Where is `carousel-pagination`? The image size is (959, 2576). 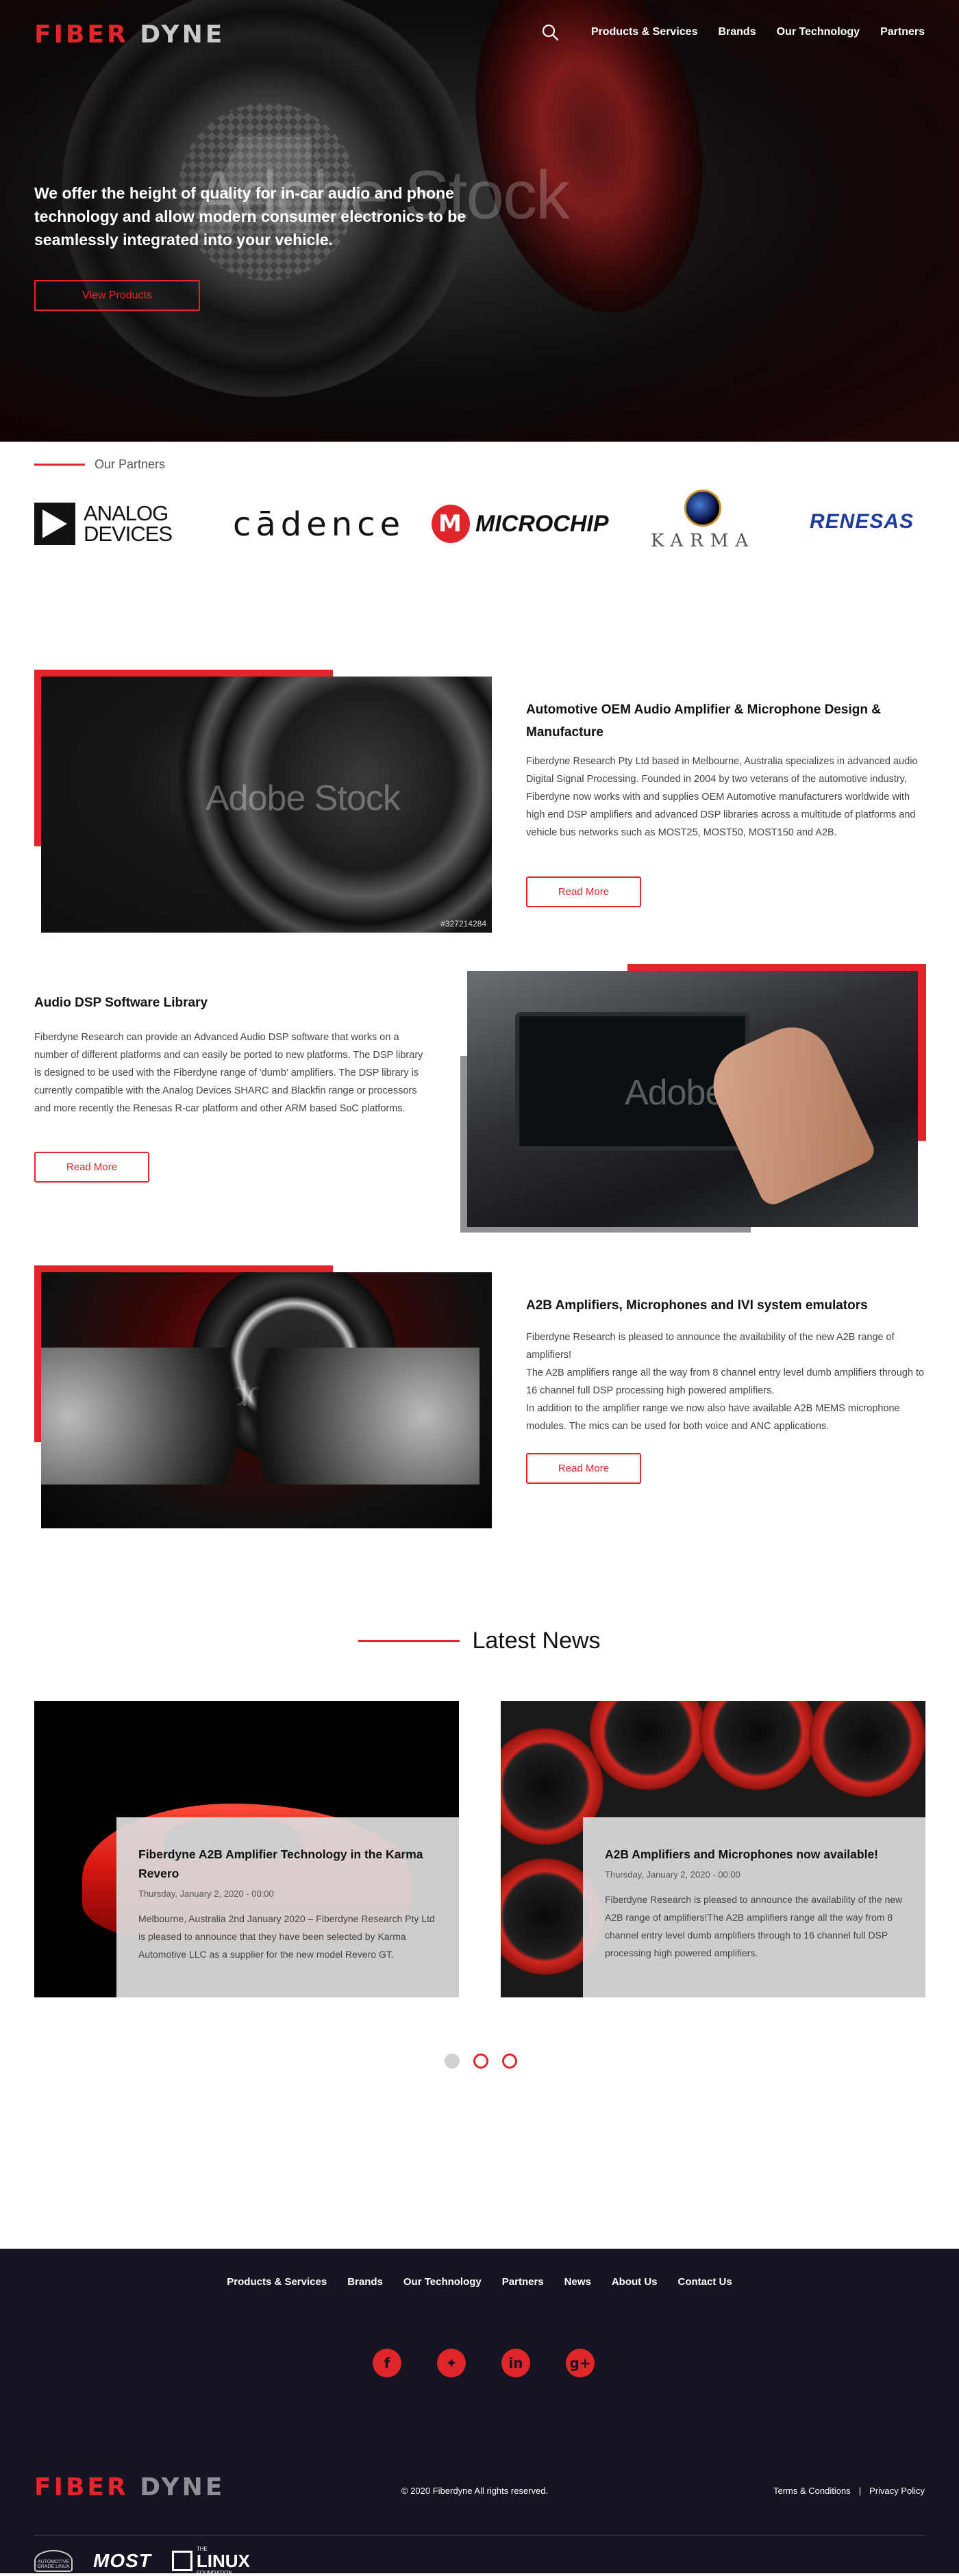 carousel-pagination is located at coordinates (481, 2061).